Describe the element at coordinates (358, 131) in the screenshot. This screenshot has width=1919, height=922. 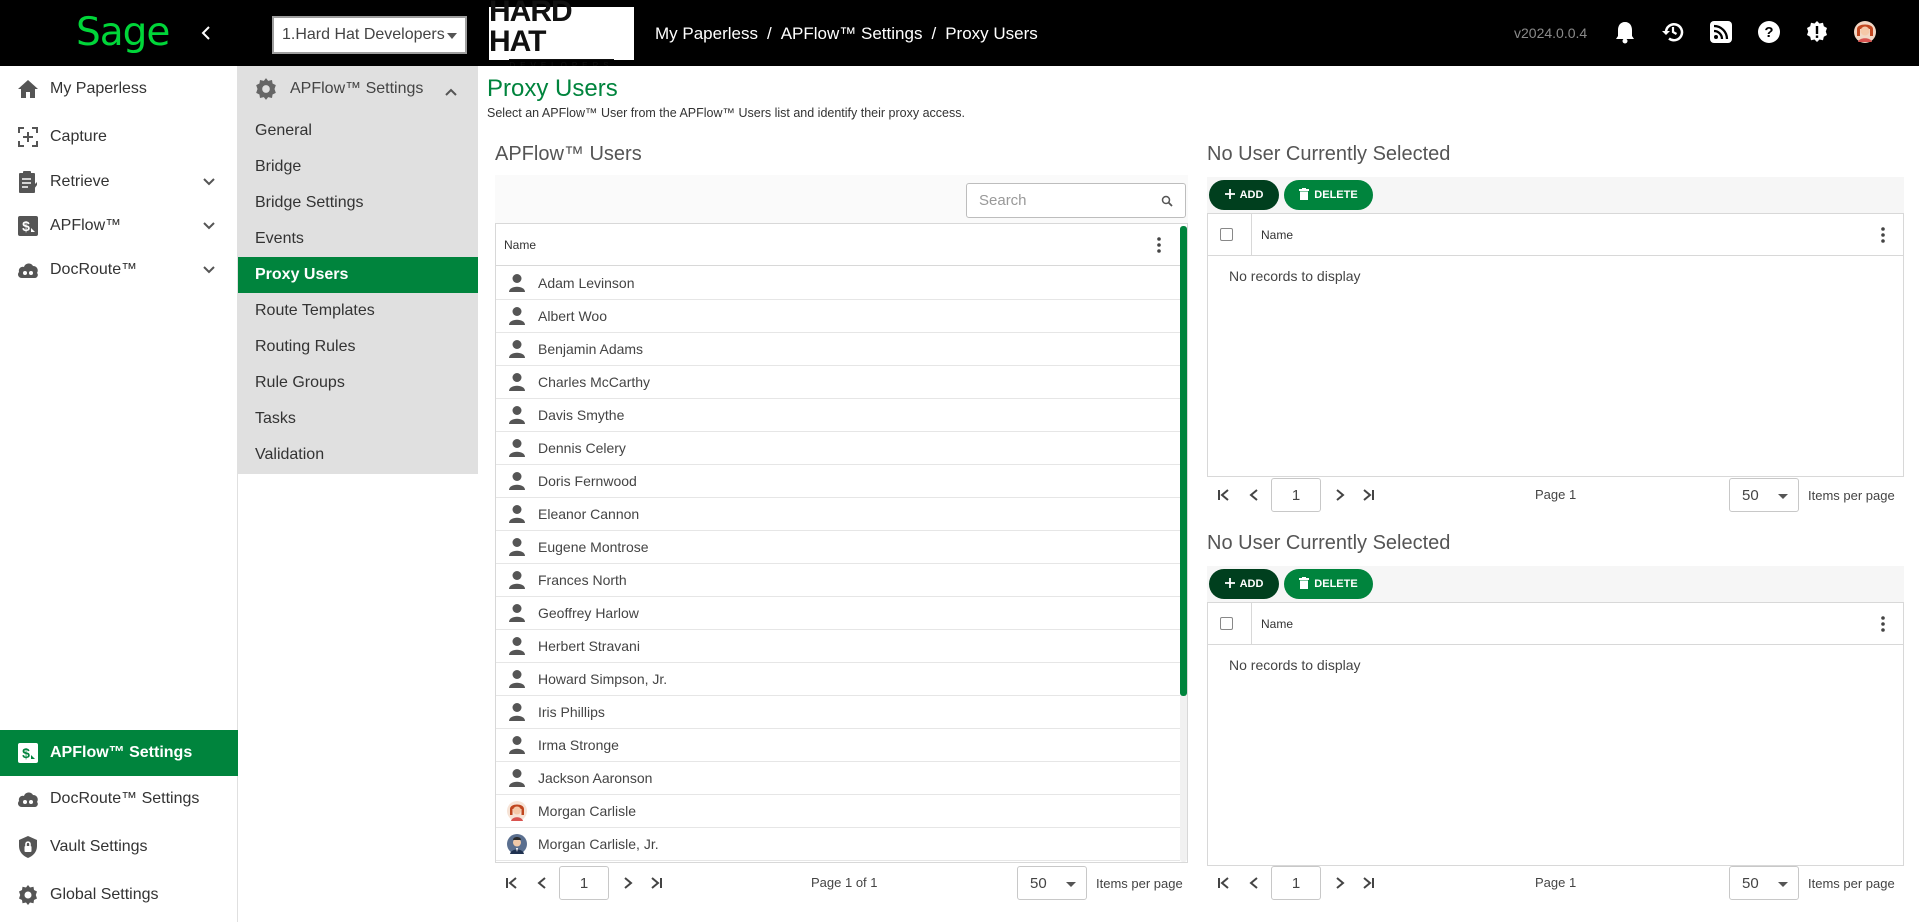
I see `submenu-item-general: General` at that location.